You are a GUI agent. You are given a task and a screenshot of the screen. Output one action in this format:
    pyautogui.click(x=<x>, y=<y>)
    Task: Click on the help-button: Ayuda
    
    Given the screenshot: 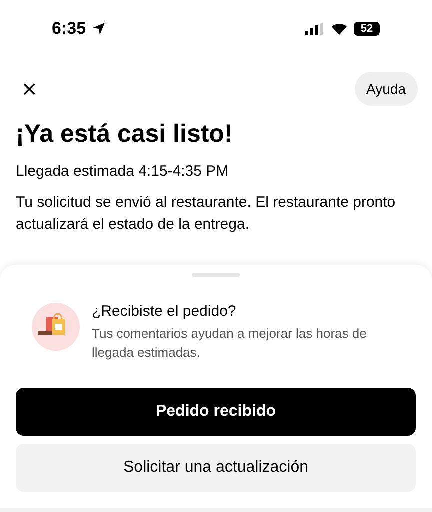 What is the action you would take?
    pyautogui.click(x=386, y=89)
    